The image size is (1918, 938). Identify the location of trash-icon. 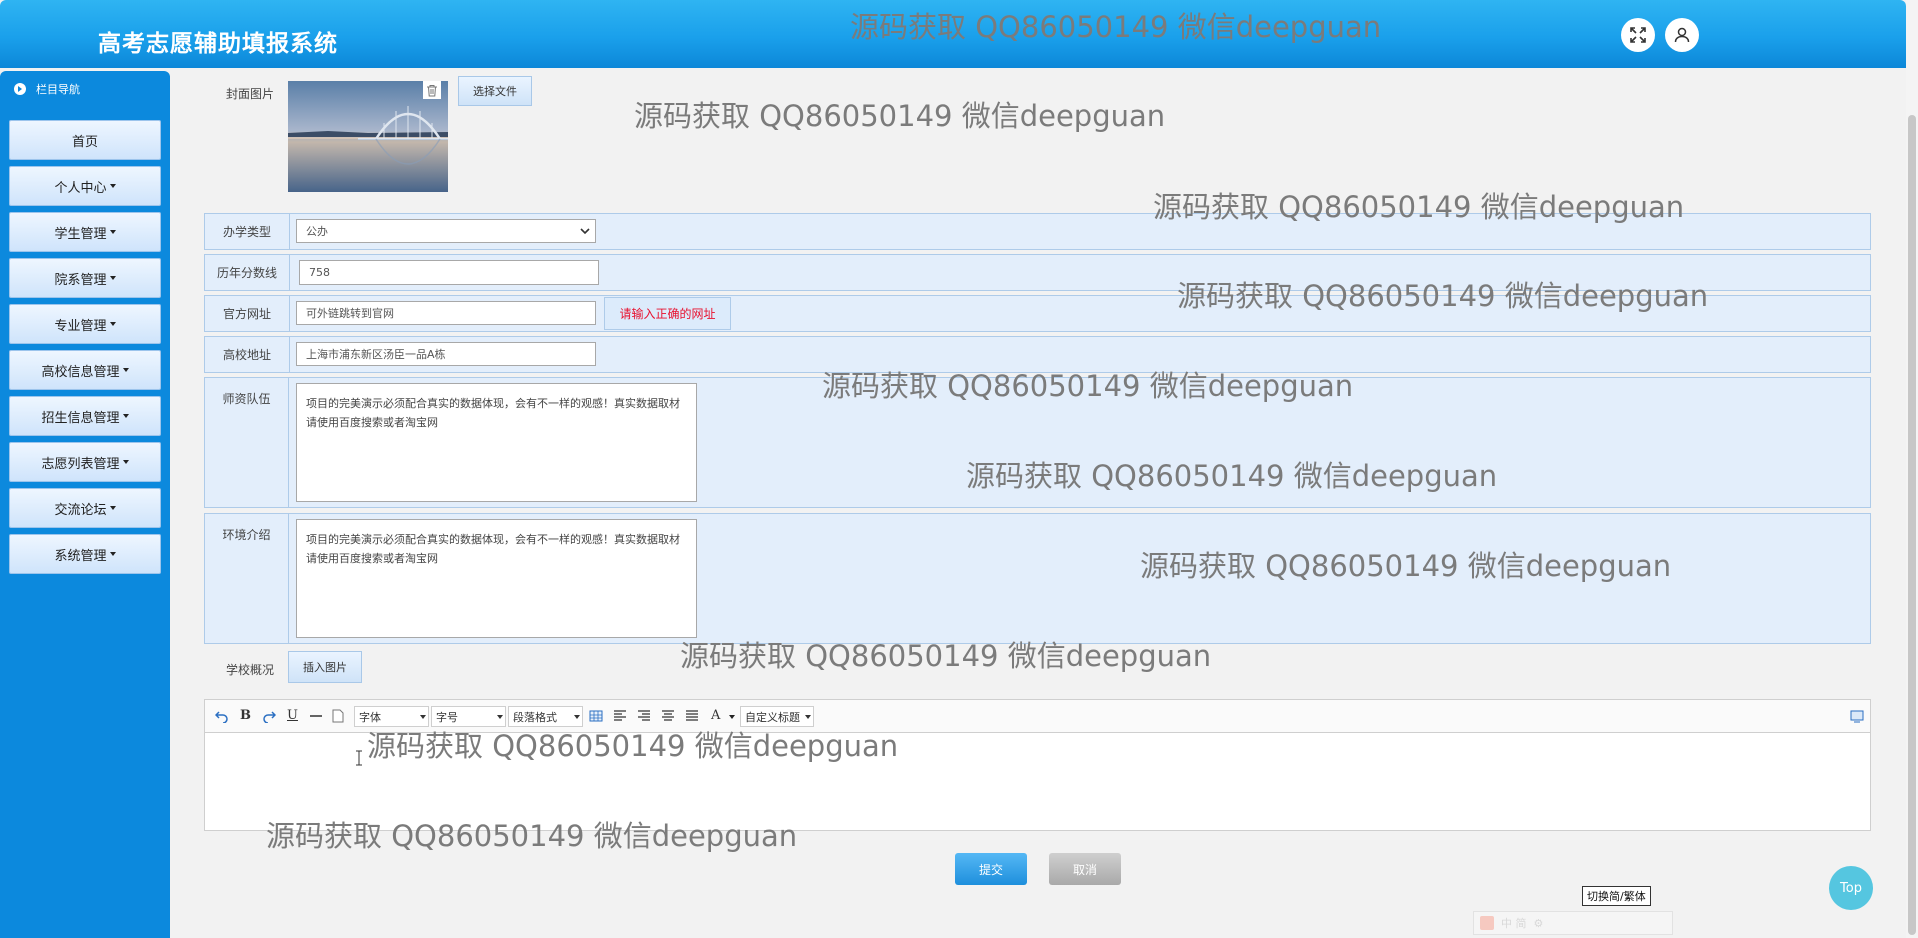
(432, 90).